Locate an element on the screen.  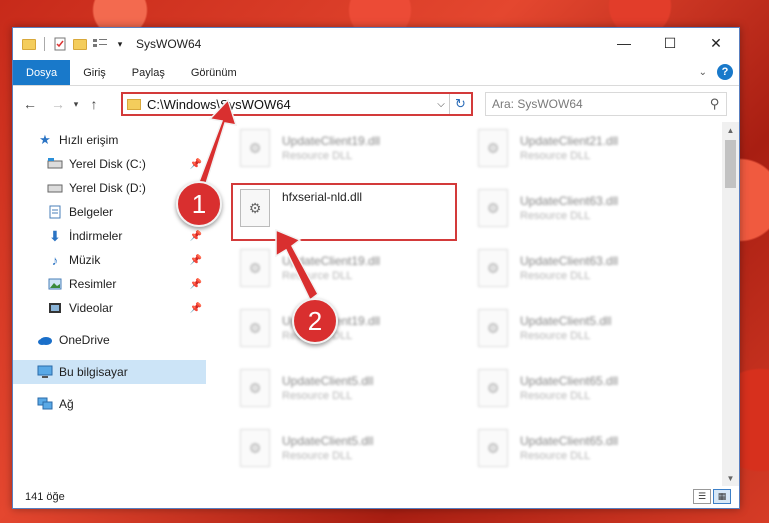
tab-share: Paylaş is located at coordinates (148, 72).